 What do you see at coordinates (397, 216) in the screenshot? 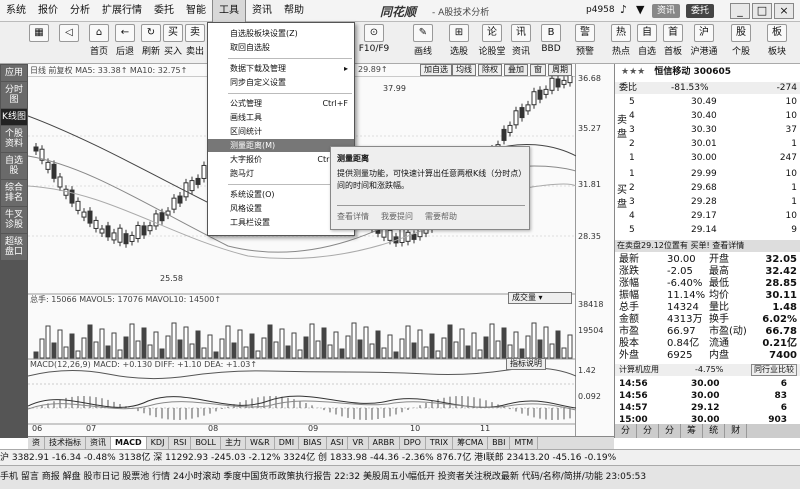
I see `tooltip-ask-link: 我要提问` at bounding box center [397, 216].